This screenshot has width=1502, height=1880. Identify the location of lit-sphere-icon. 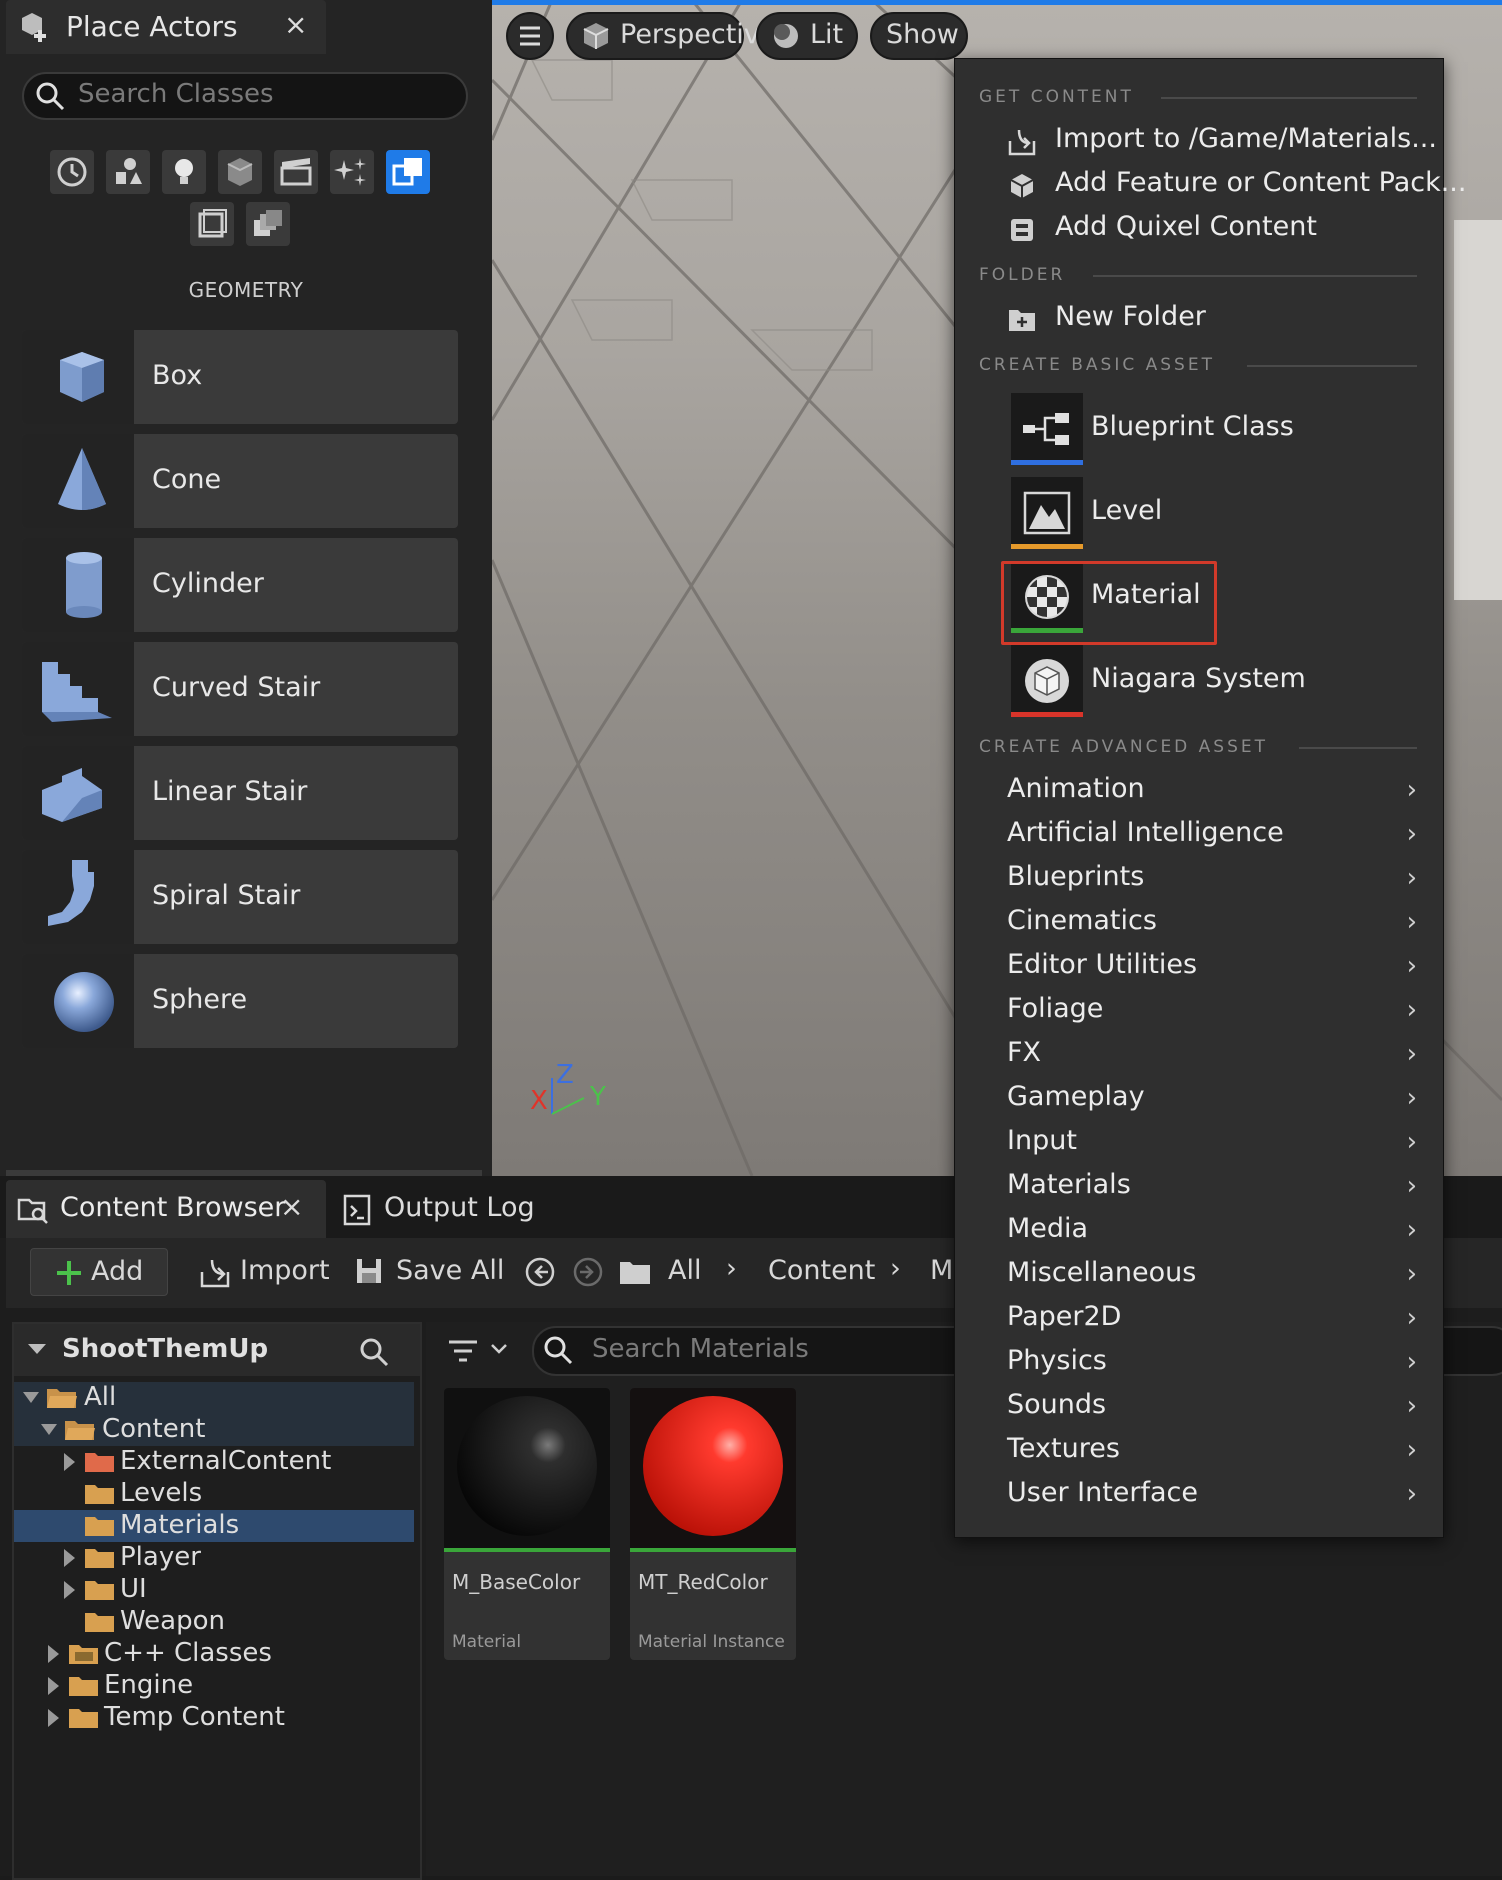
(786, 36).